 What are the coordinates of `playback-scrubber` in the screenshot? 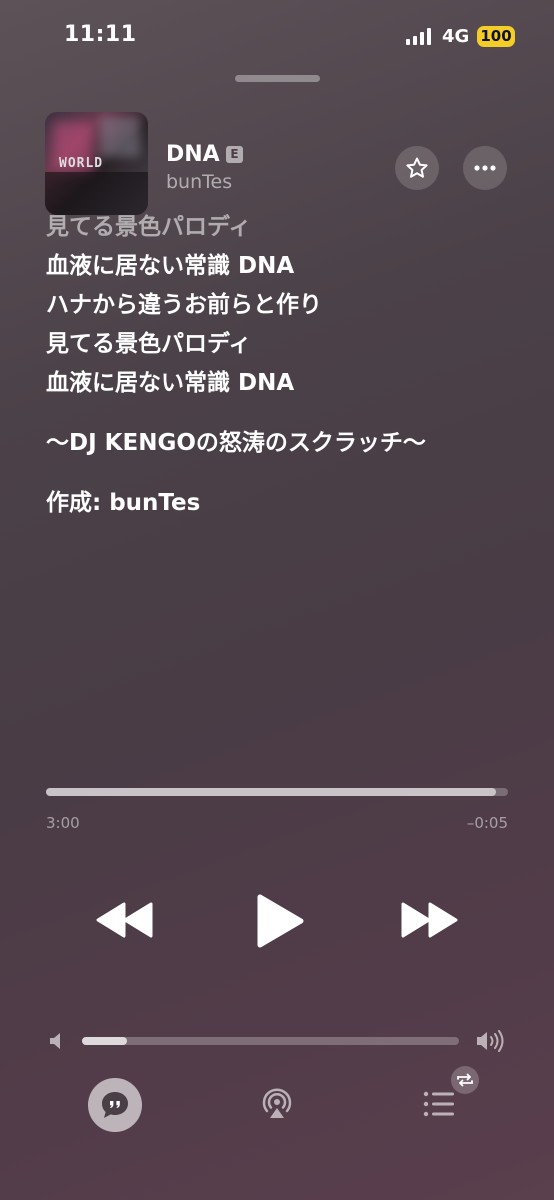 It's located at (277, 792).